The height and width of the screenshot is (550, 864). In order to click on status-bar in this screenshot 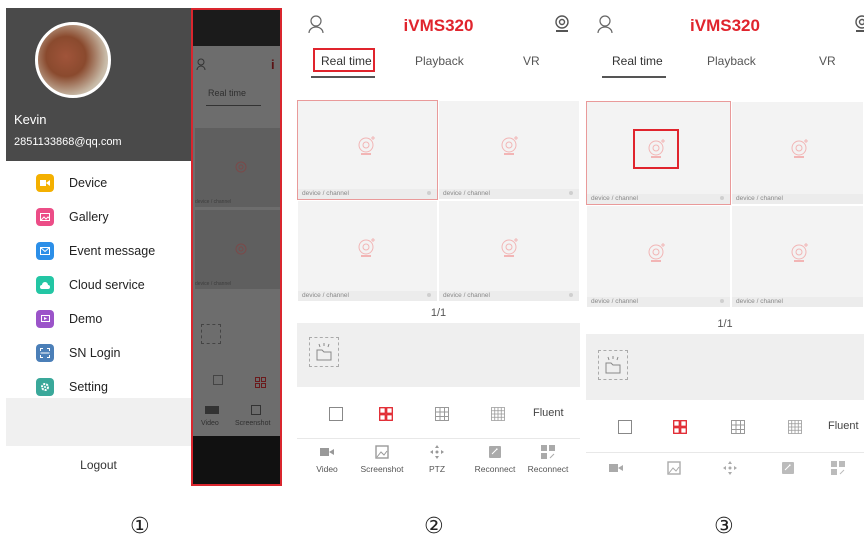, I will do `click(236, 28)`.